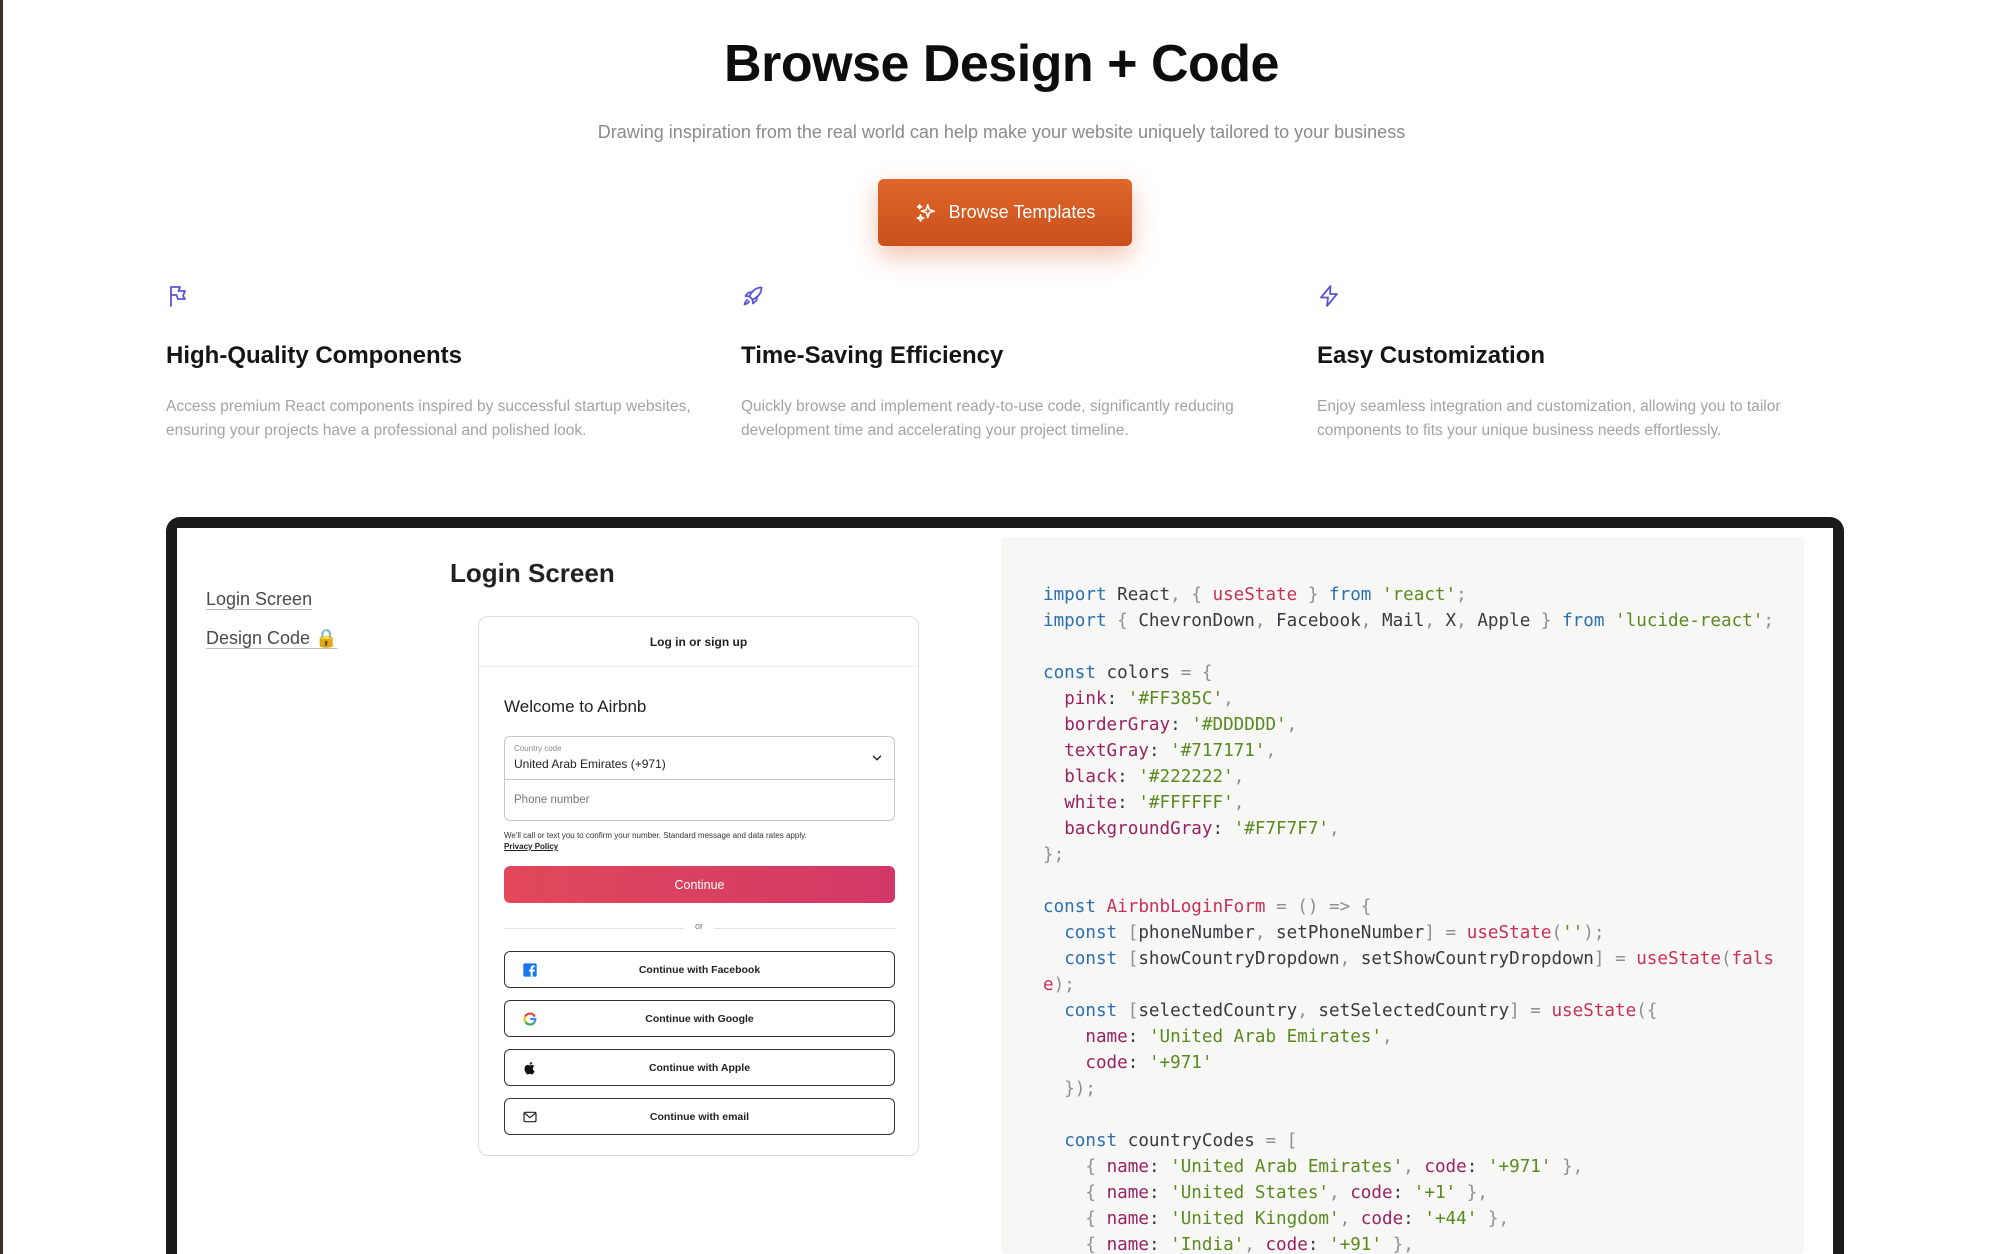 This screenshot has width=2003, height=1254. I want to click on continue-button: Continue, so click(699, 884).